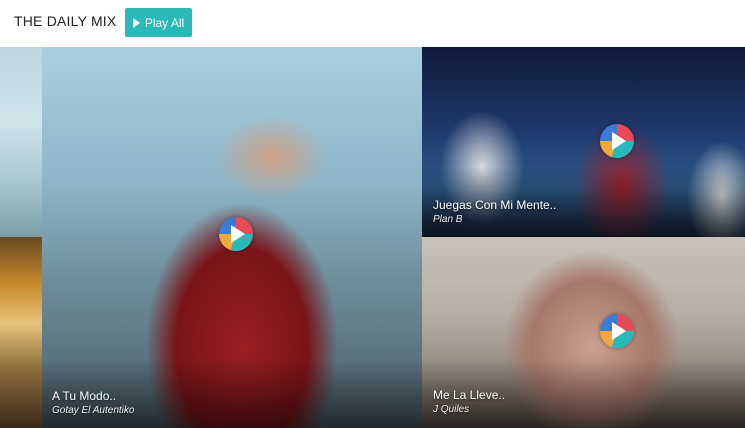 The width and height of the screenshot is (745, 428). What do you see at coordinates (451, 409) in the screenshot?
I see `track-artist: J Quiles` at bounding box center [451, 409].